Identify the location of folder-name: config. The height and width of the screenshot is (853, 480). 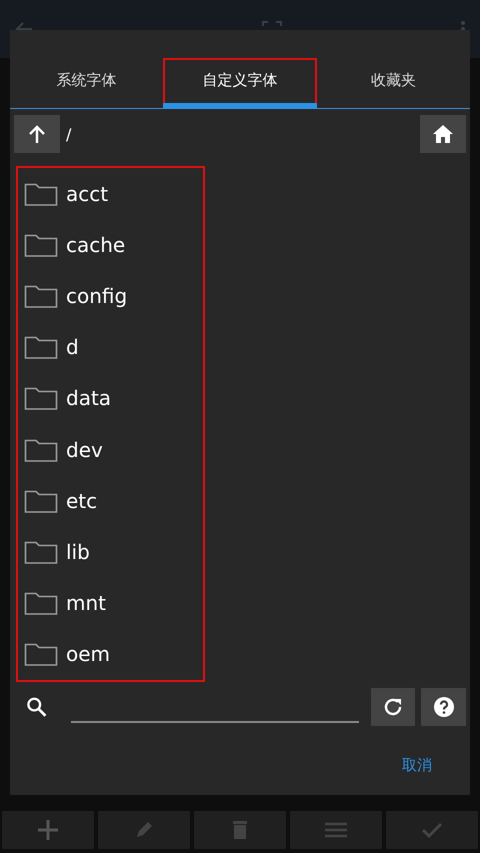
(97, 296).